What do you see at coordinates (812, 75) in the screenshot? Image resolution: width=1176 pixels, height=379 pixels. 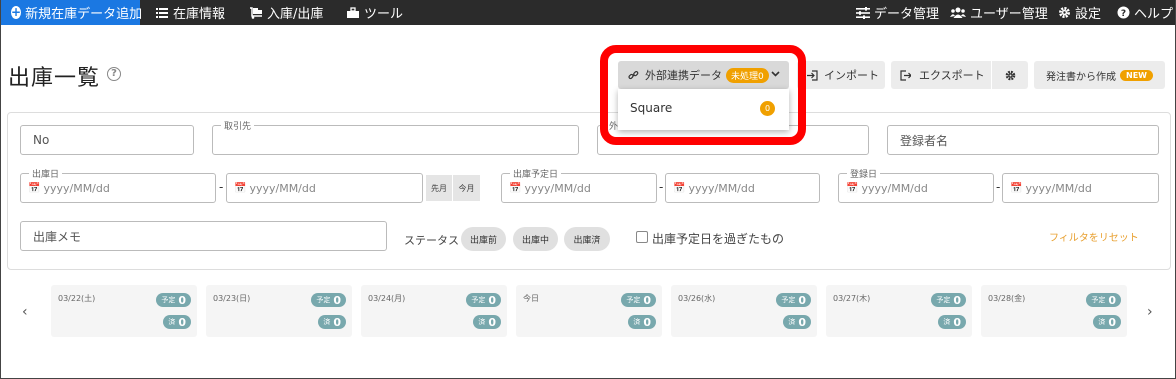 I see `import-icon` at bounding box center [812, 75].